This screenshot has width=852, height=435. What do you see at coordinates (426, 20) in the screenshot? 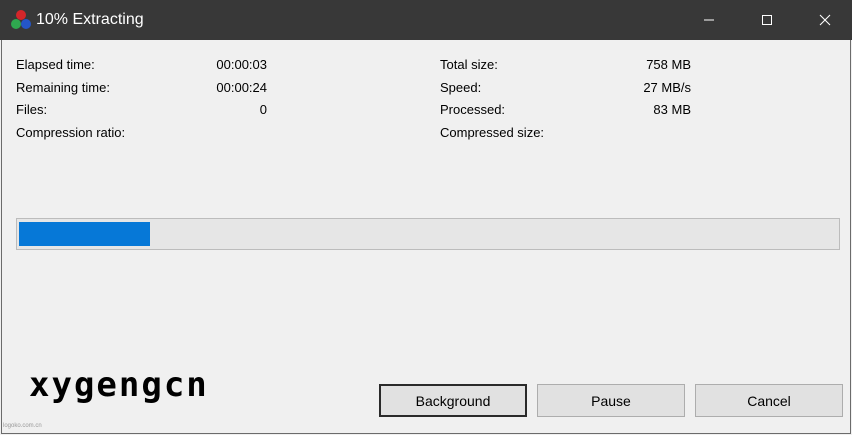
I see `title-bar: 10% Extracting` at bounding box center [426, 20].